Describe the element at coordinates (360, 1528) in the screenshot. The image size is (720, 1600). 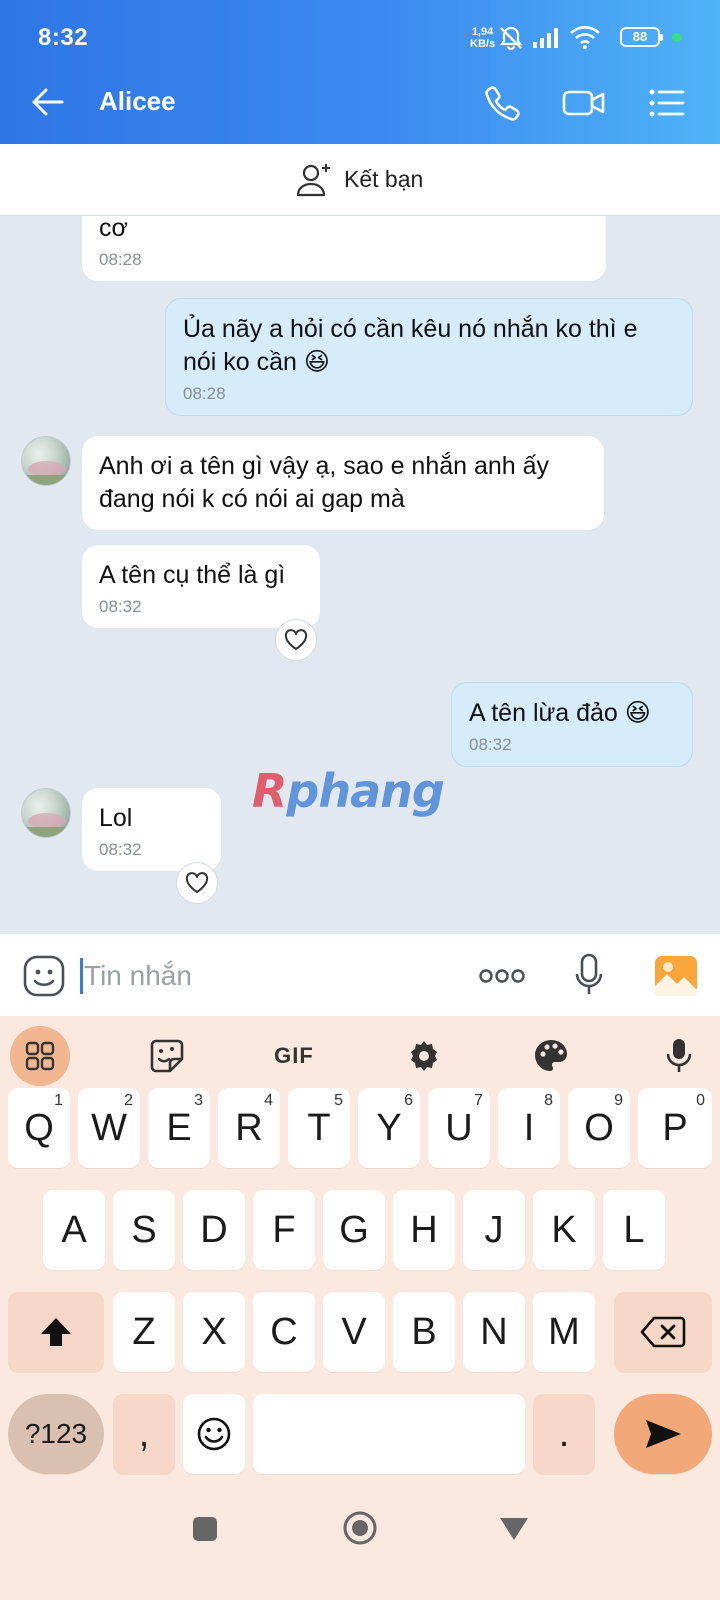
I see `home-circle-icon` at that location.